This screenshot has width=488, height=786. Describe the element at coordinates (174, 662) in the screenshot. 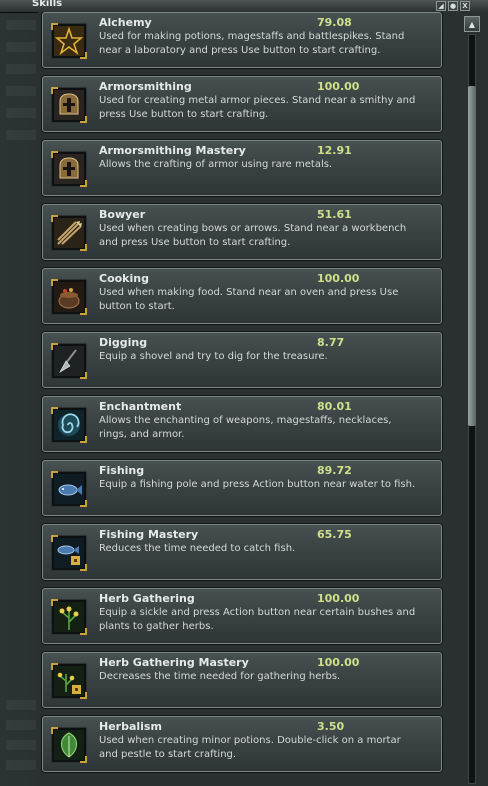

I see `skill-name: Herb Gathering Mastery` at that location.